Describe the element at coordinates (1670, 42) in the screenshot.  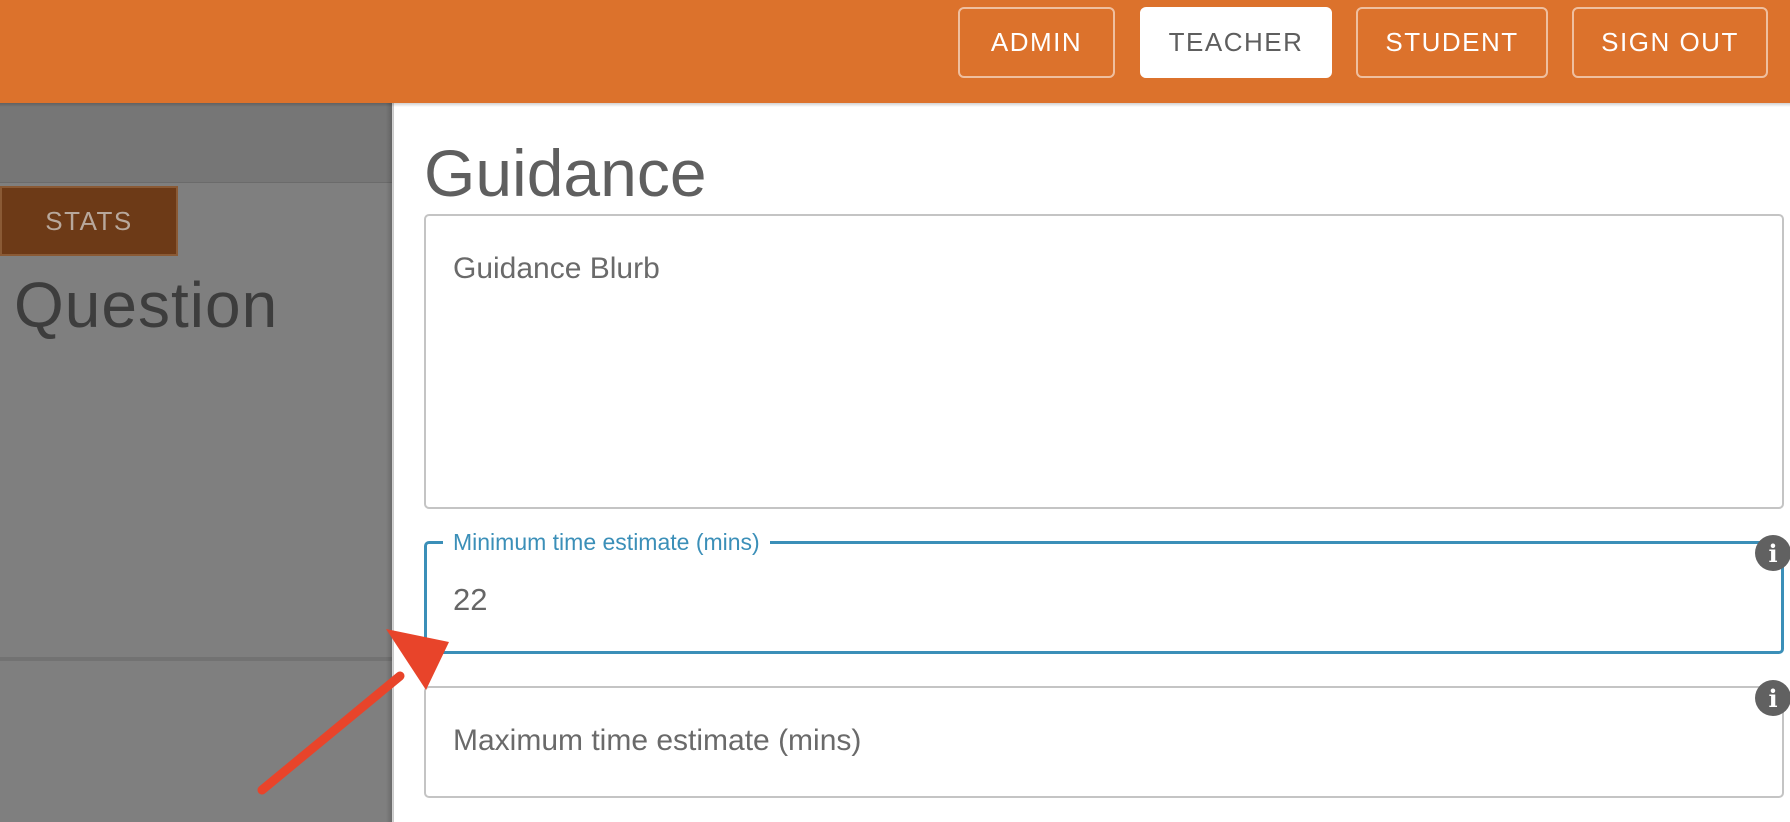
I see `sign-out-button: SIGN OUT` at that location.